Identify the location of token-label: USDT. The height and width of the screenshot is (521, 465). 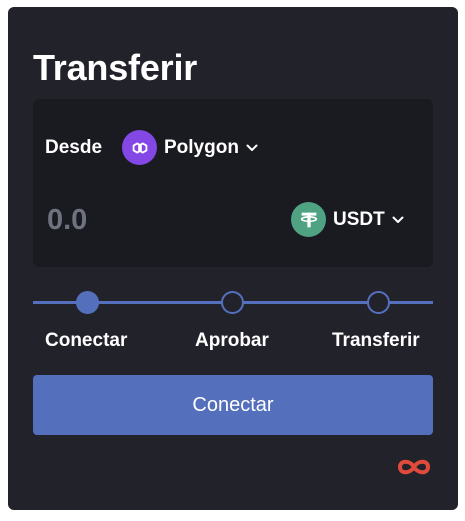
(359, 219).